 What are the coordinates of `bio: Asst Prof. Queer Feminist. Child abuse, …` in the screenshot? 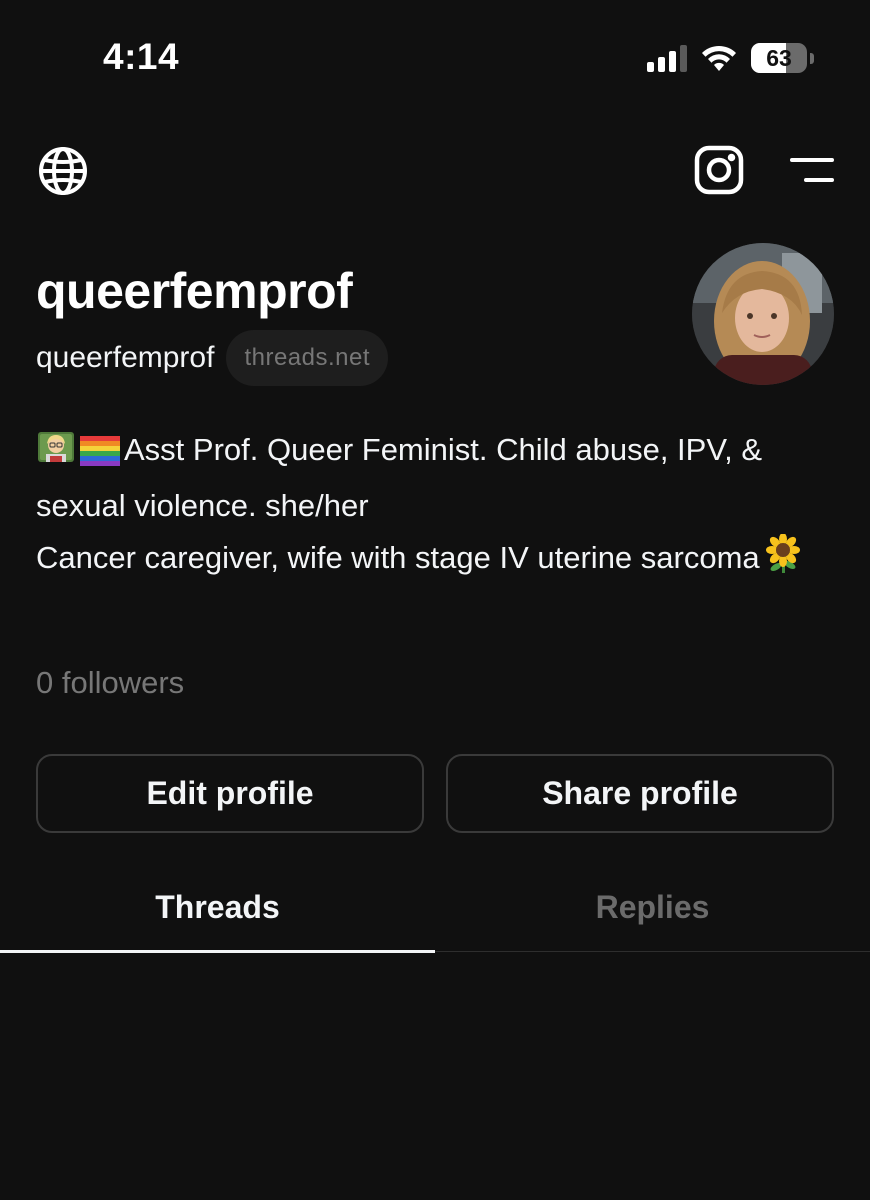 It's located at (436, 507).